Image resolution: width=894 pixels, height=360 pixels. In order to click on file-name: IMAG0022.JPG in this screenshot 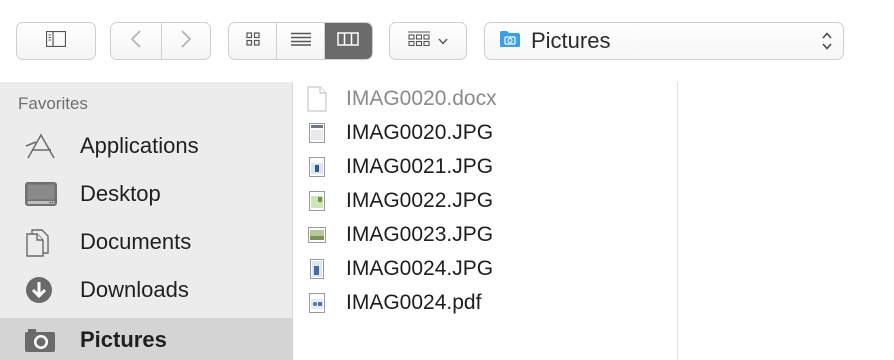, I will do `click(420, 200)`.